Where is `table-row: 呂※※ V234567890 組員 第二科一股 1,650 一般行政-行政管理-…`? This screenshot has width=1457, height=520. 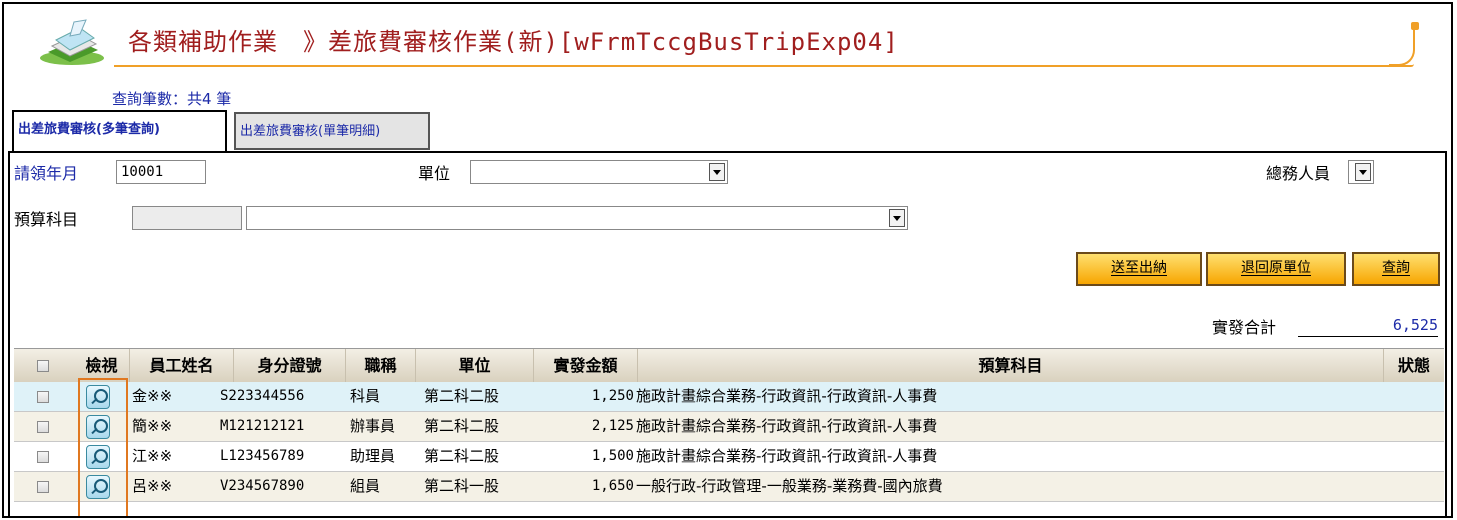 table-row: 呂※※ V234567890 組員 第二科一股 1,650 一般行政-行政管理-… is located at coordinates (729, 487).